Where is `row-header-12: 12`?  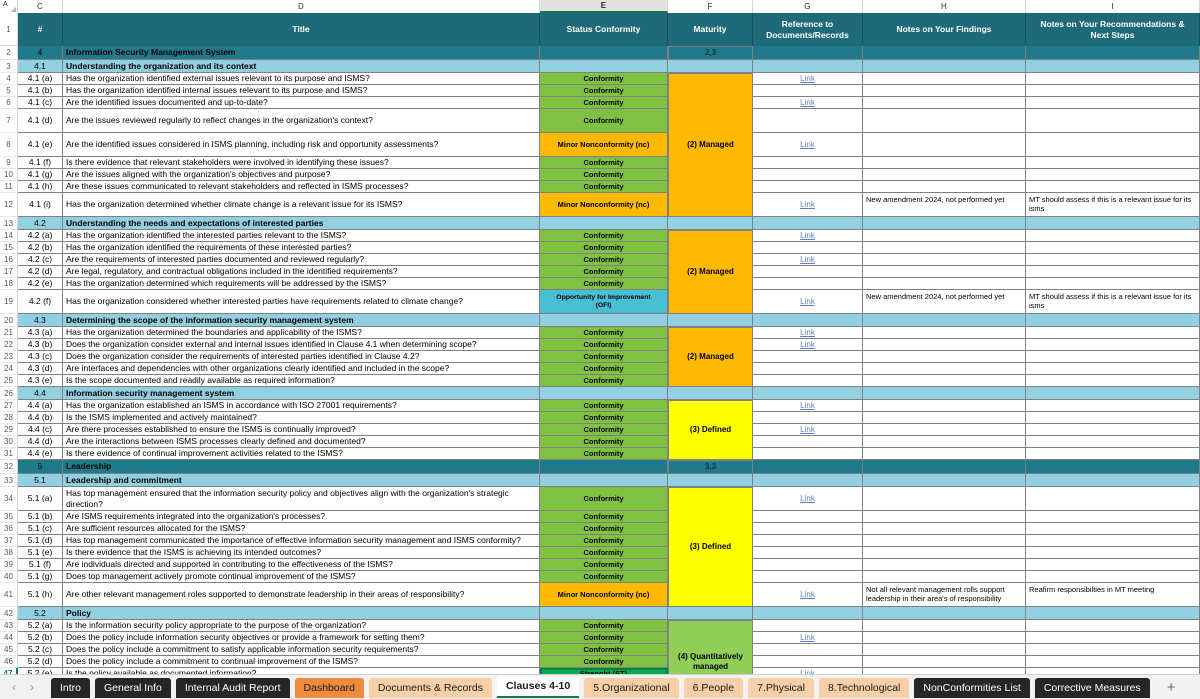
row-header-12: 12 is located at coordinates (9, 205).